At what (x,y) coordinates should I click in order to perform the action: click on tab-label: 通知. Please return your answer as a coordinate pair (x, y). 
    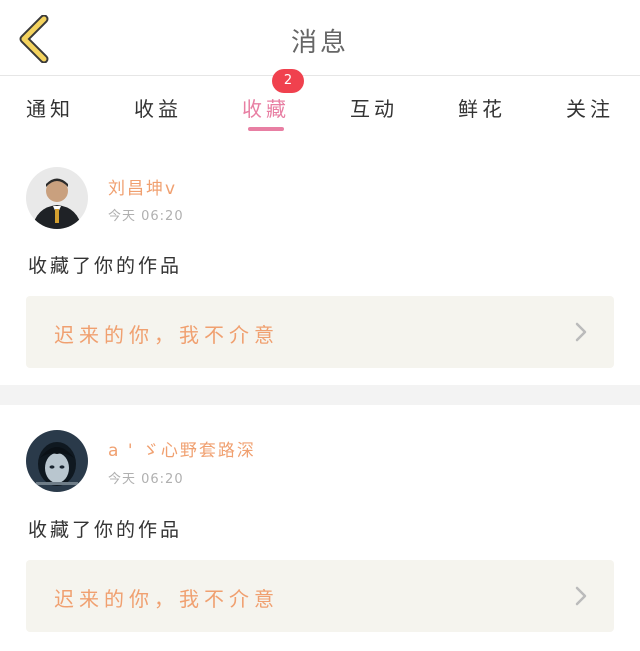
    Looking at the image, I should click on (50, 109).